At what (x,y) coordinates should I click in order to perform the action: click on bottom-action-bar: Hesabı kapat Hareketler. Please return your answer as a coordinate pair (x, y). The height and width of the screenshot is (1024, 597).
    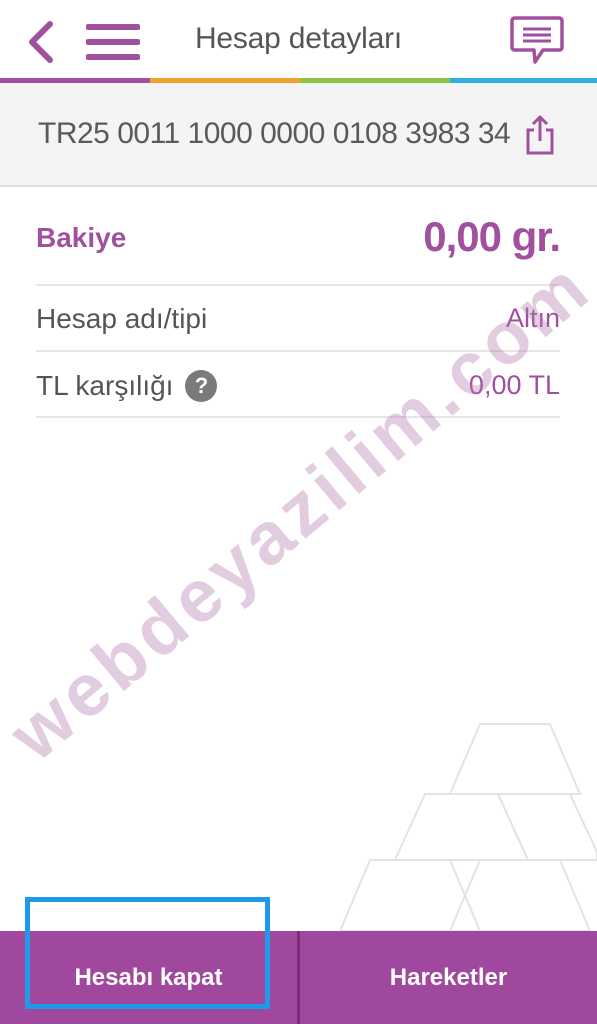
    Looking at the image, I should click on (298, 977).